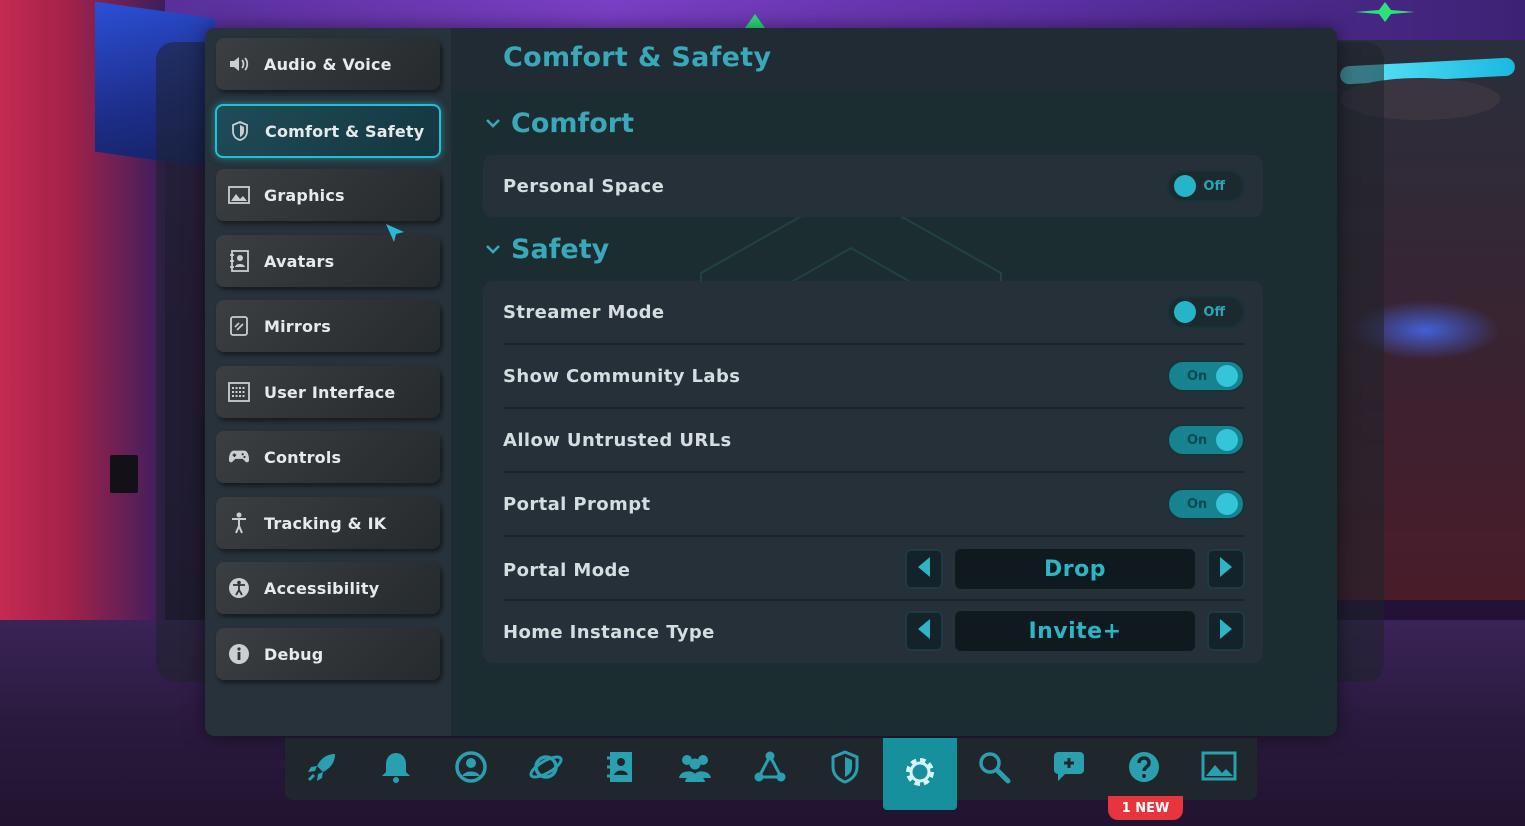  I want to click on safety-section-title: Safety, so click(560, 249).